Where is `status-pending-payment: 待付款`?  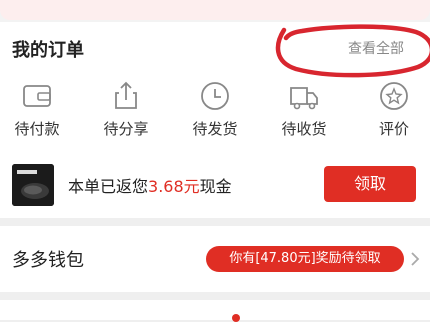
status-pending-payment: 待付款 is located at coordinates (37, 115).